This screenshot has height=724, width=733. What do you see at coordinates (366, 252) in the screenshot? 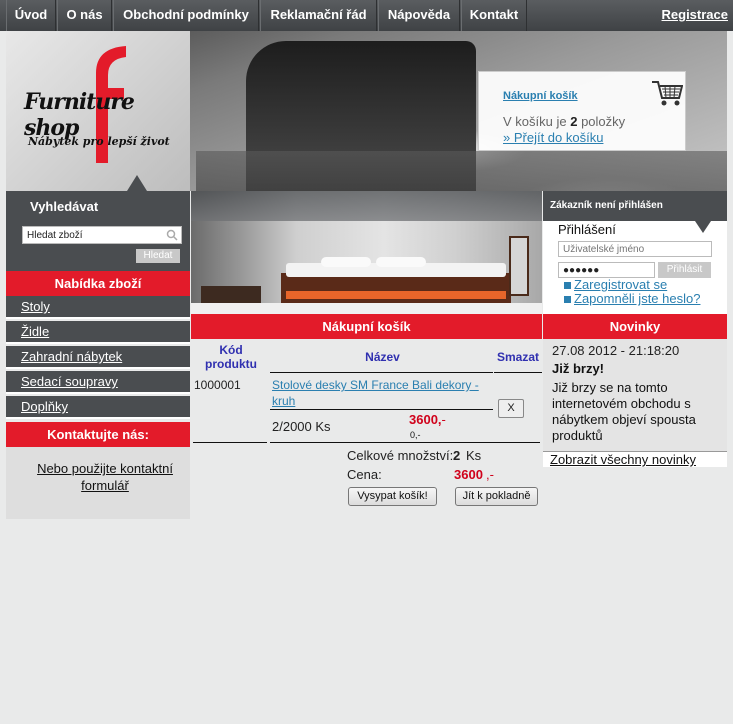
I see `bedroom-photo` at bounding box center [366, 252].